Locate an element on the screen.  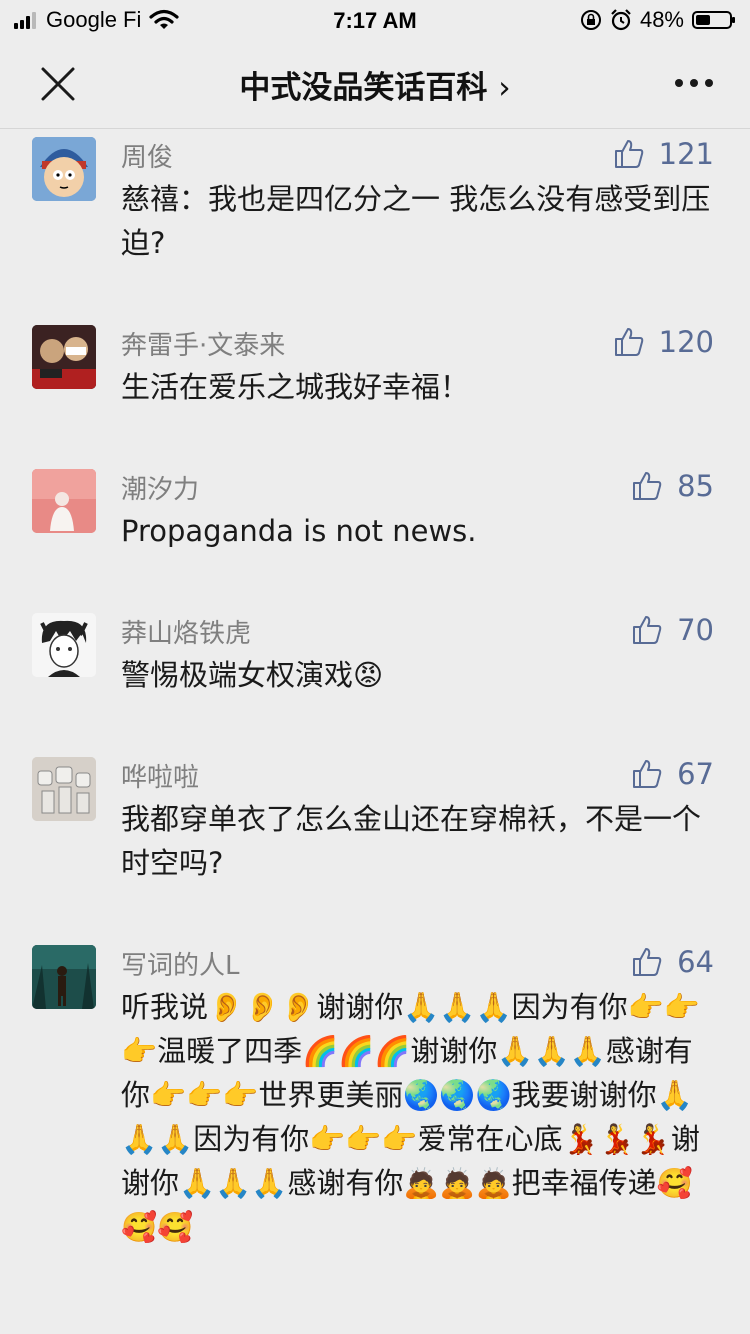
more-icon is located at coordinates (694, 83).